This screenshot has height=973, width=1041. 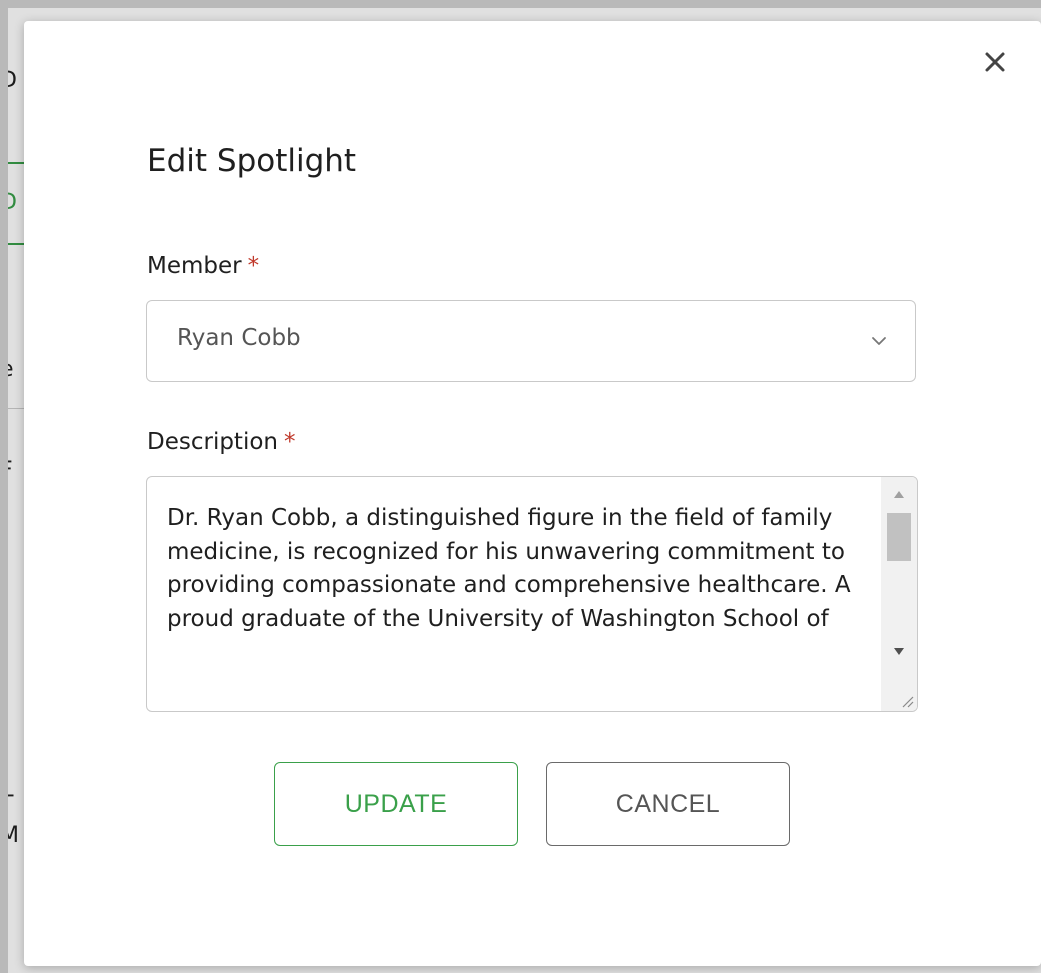 I want to click on update-button: UPDATE, so click(x=396, y=804).